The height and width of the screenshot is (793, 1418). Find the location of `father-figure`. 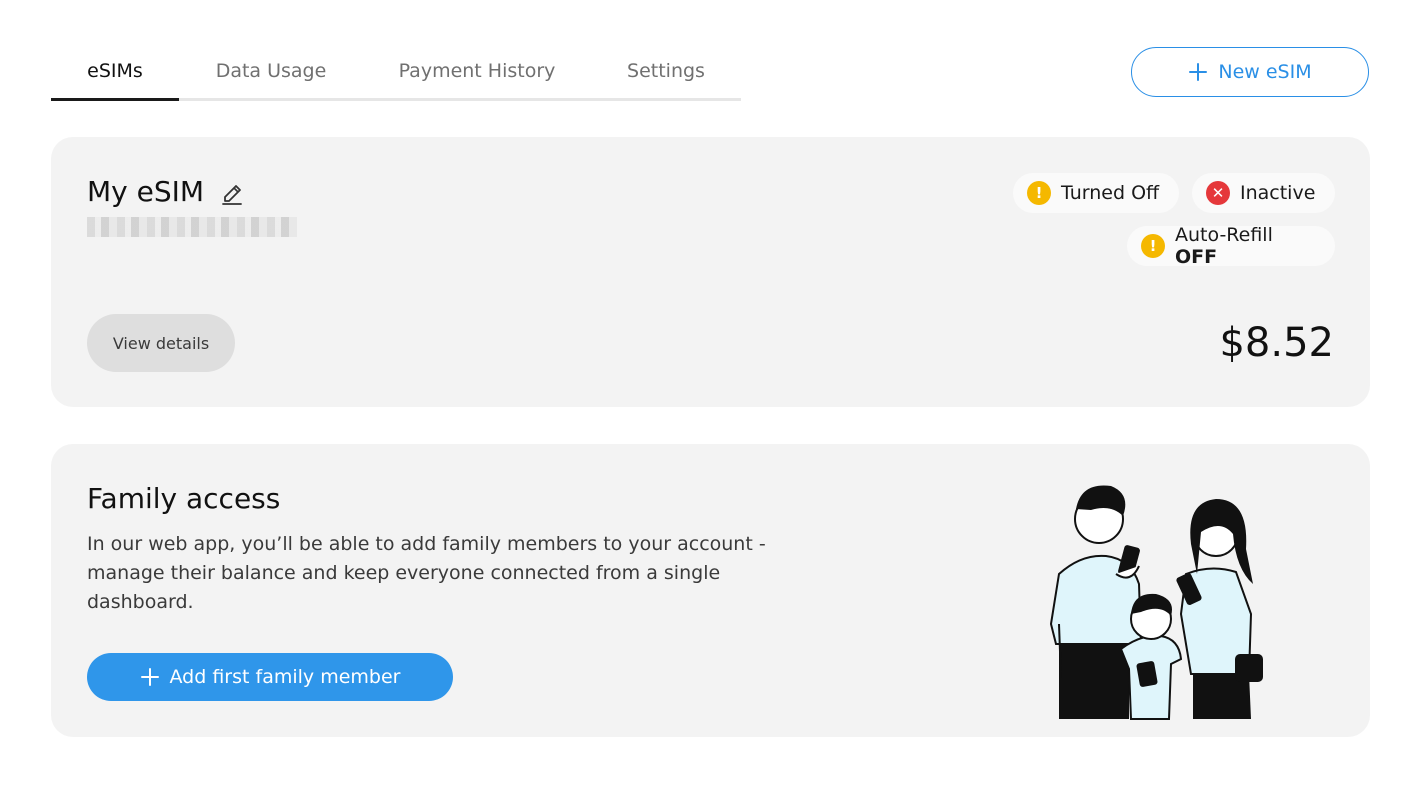

father-figure is located at coordinates (1096, 602).